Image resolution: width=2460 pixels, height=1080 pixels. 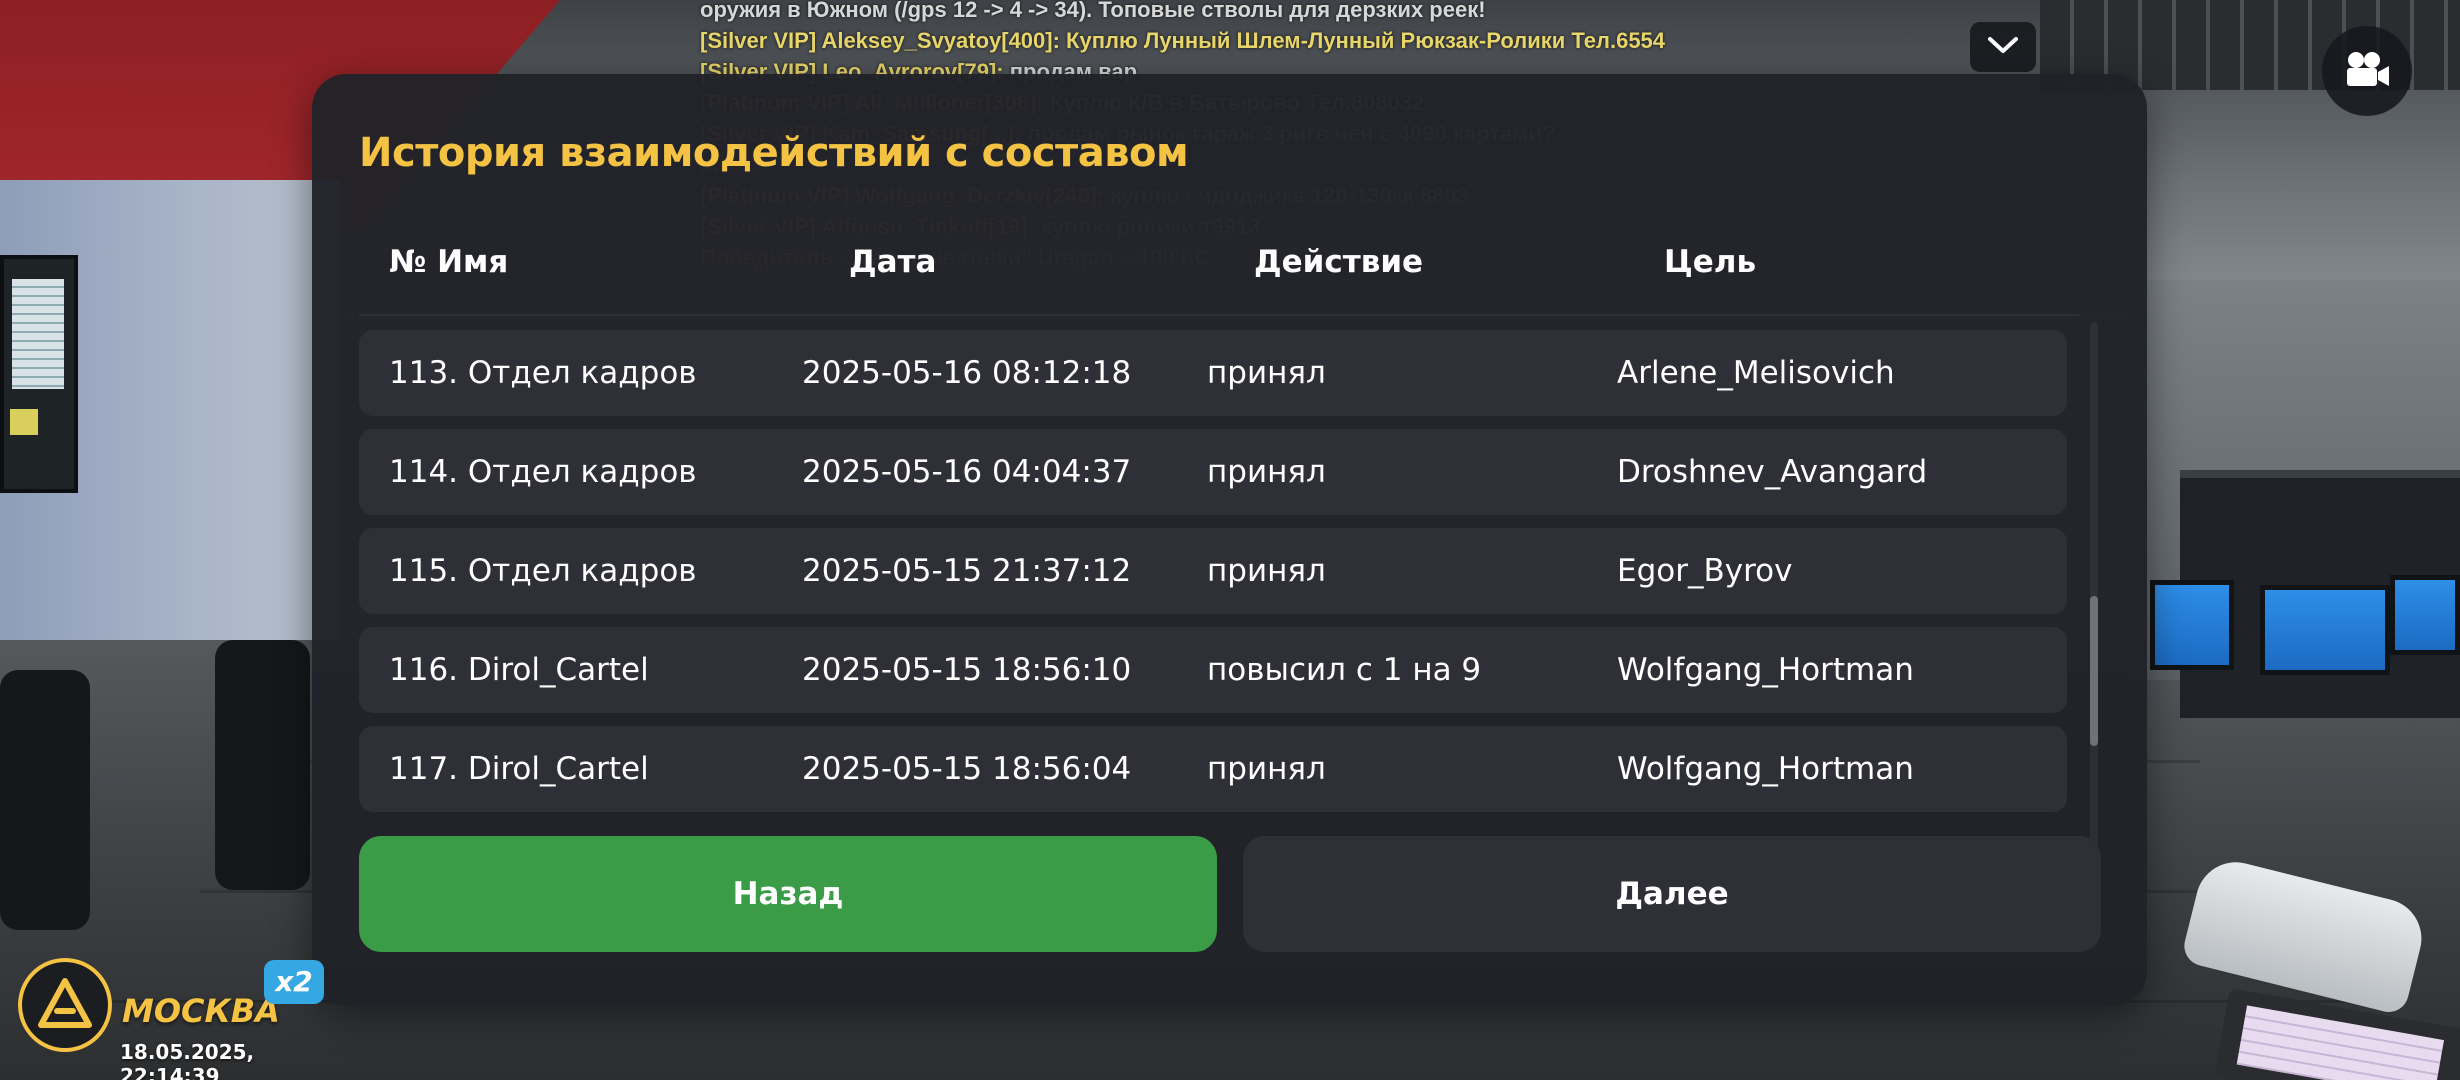 What do you see at coordinates (1672, 894) in the screenshot?
I see `next-button: Далее` at bounding box center [1672, 894].